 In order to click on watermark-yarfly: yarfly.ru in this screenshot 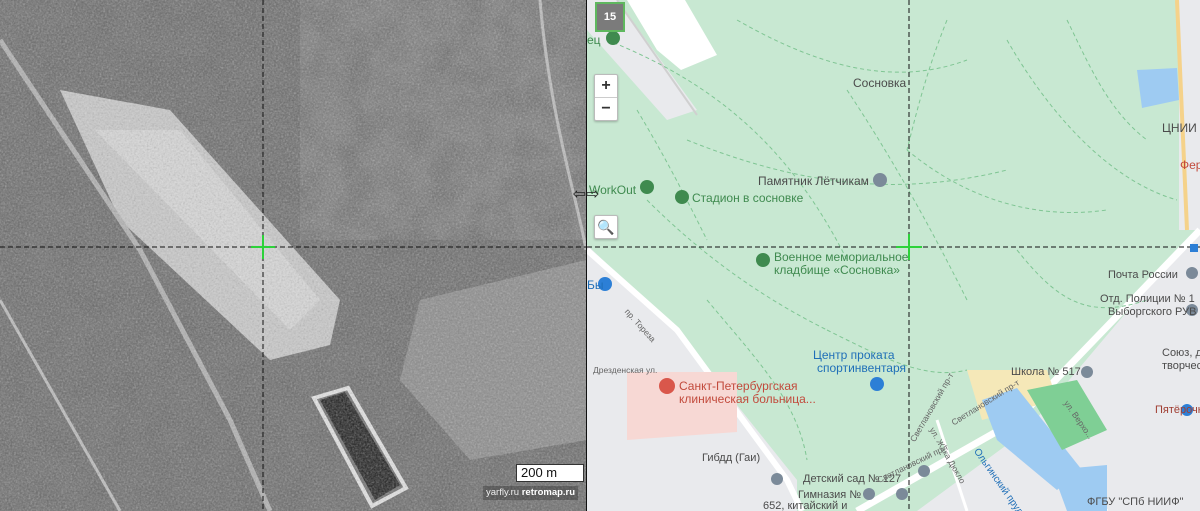, I will do `click(503, 492)`.